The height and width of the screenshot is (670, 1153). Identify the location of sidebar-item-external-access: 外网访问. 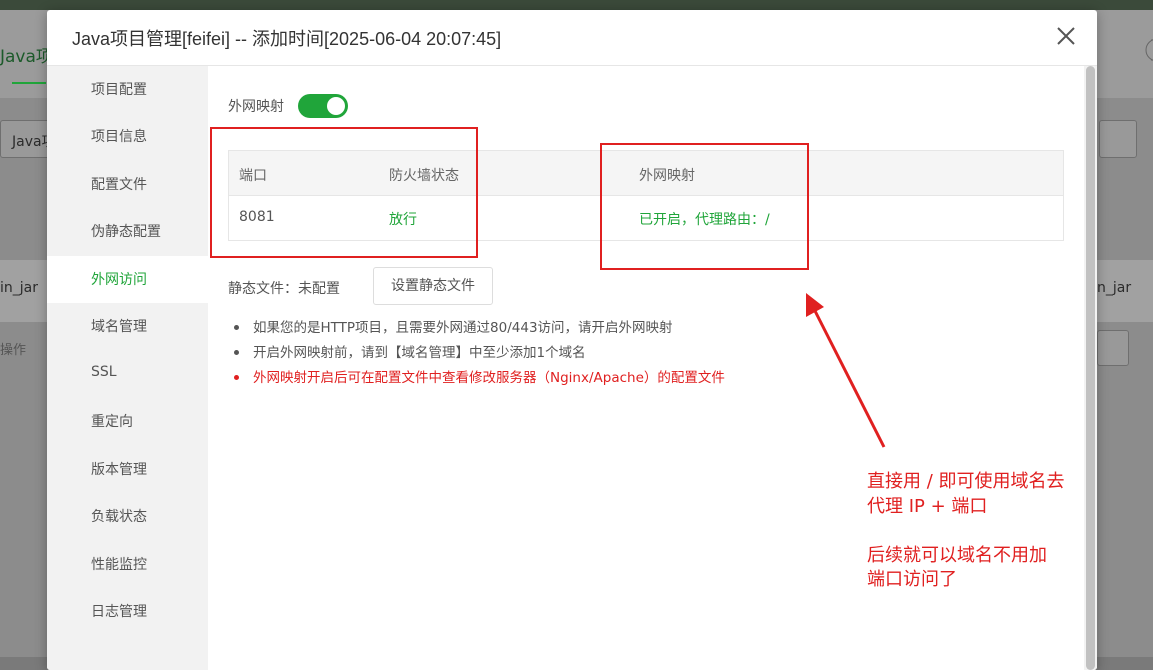
(127, 279).